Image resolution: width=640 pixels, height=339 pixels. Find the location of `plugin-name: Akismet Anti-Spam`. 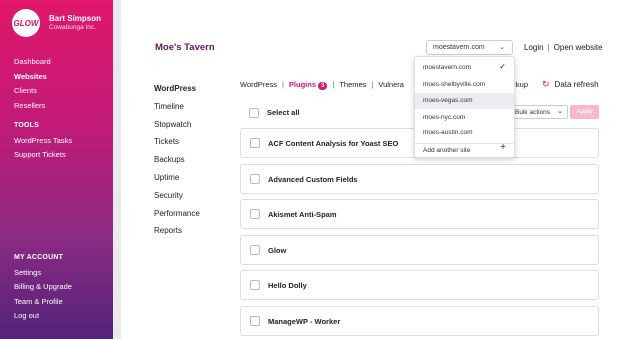

plugin-name: Akismet Anti-Spam is located at coordinates (302, 215).